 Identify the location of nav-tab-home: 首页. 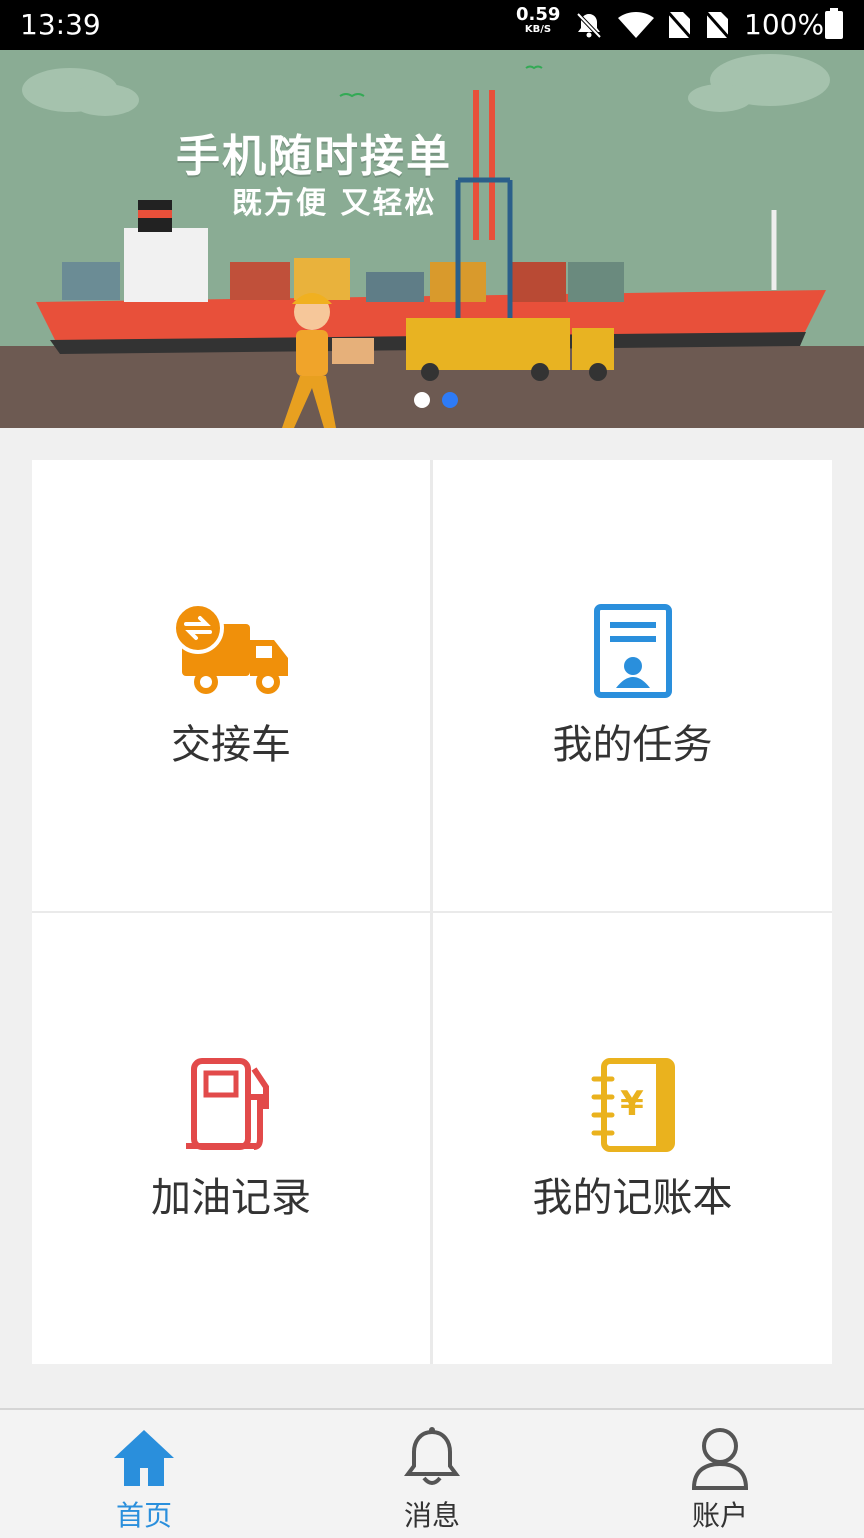
(144, 1474).